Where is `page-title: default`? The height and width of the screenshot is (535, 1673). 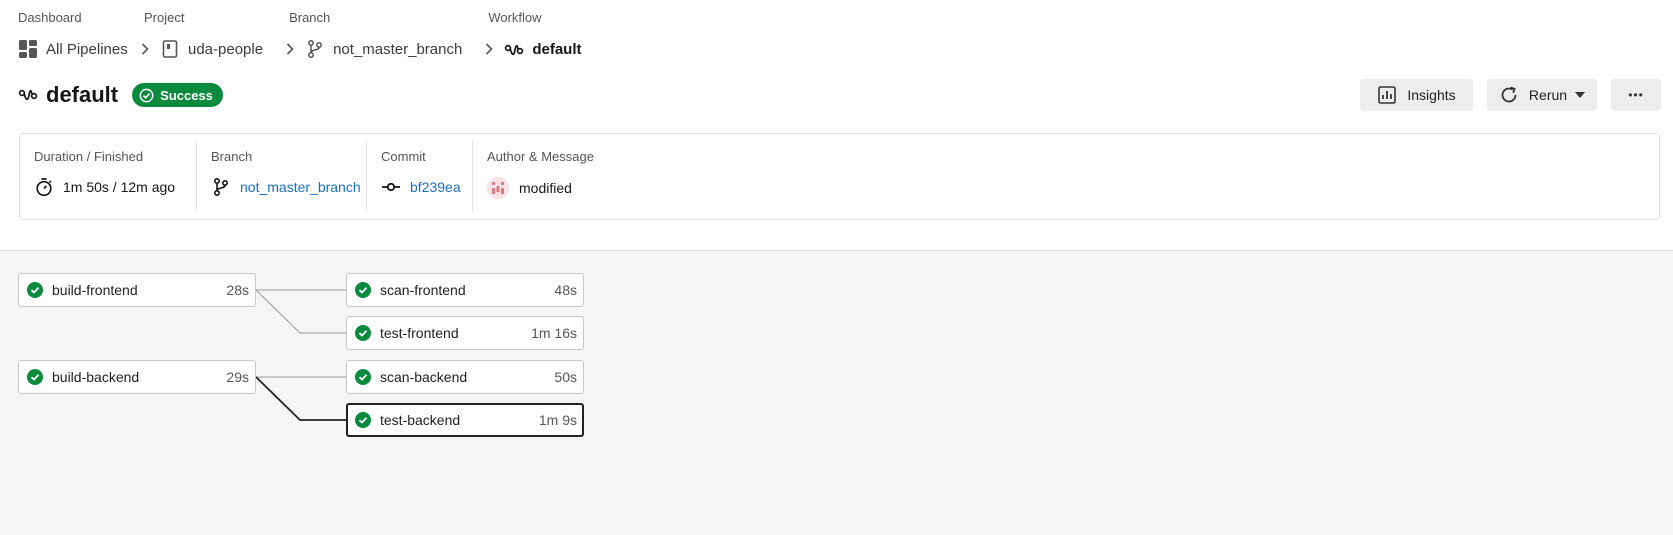 page-title: default is located at coordinates (82, 94).